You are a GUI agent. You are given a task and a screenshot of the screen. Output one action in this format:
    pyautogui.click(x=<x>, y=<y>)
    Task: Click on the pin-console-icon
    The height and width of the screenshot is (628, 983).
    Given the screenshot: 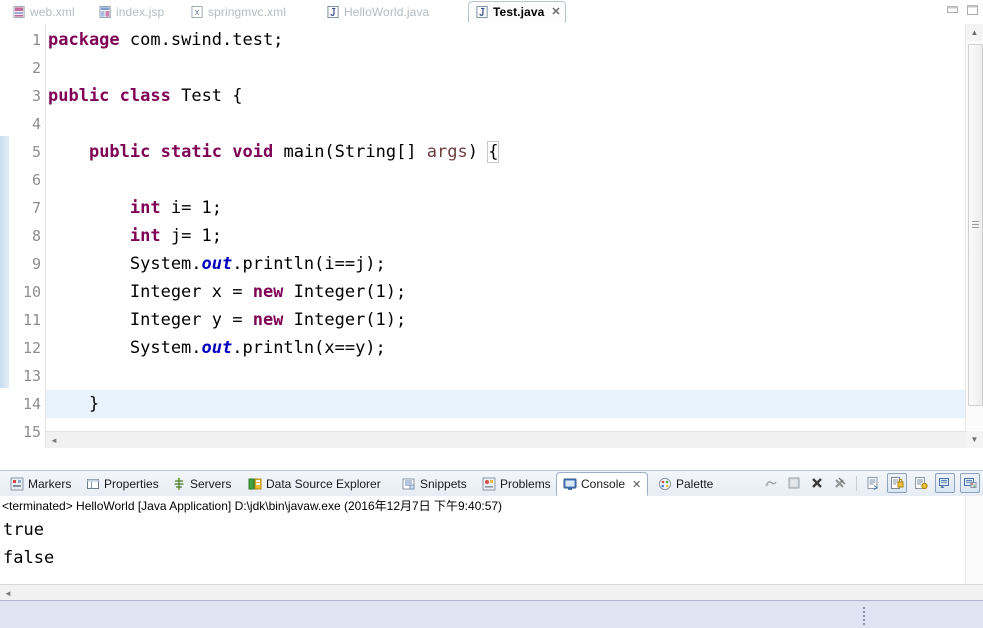 What is the action you would take?
    pyautogui.click(x=945, y=483)
    